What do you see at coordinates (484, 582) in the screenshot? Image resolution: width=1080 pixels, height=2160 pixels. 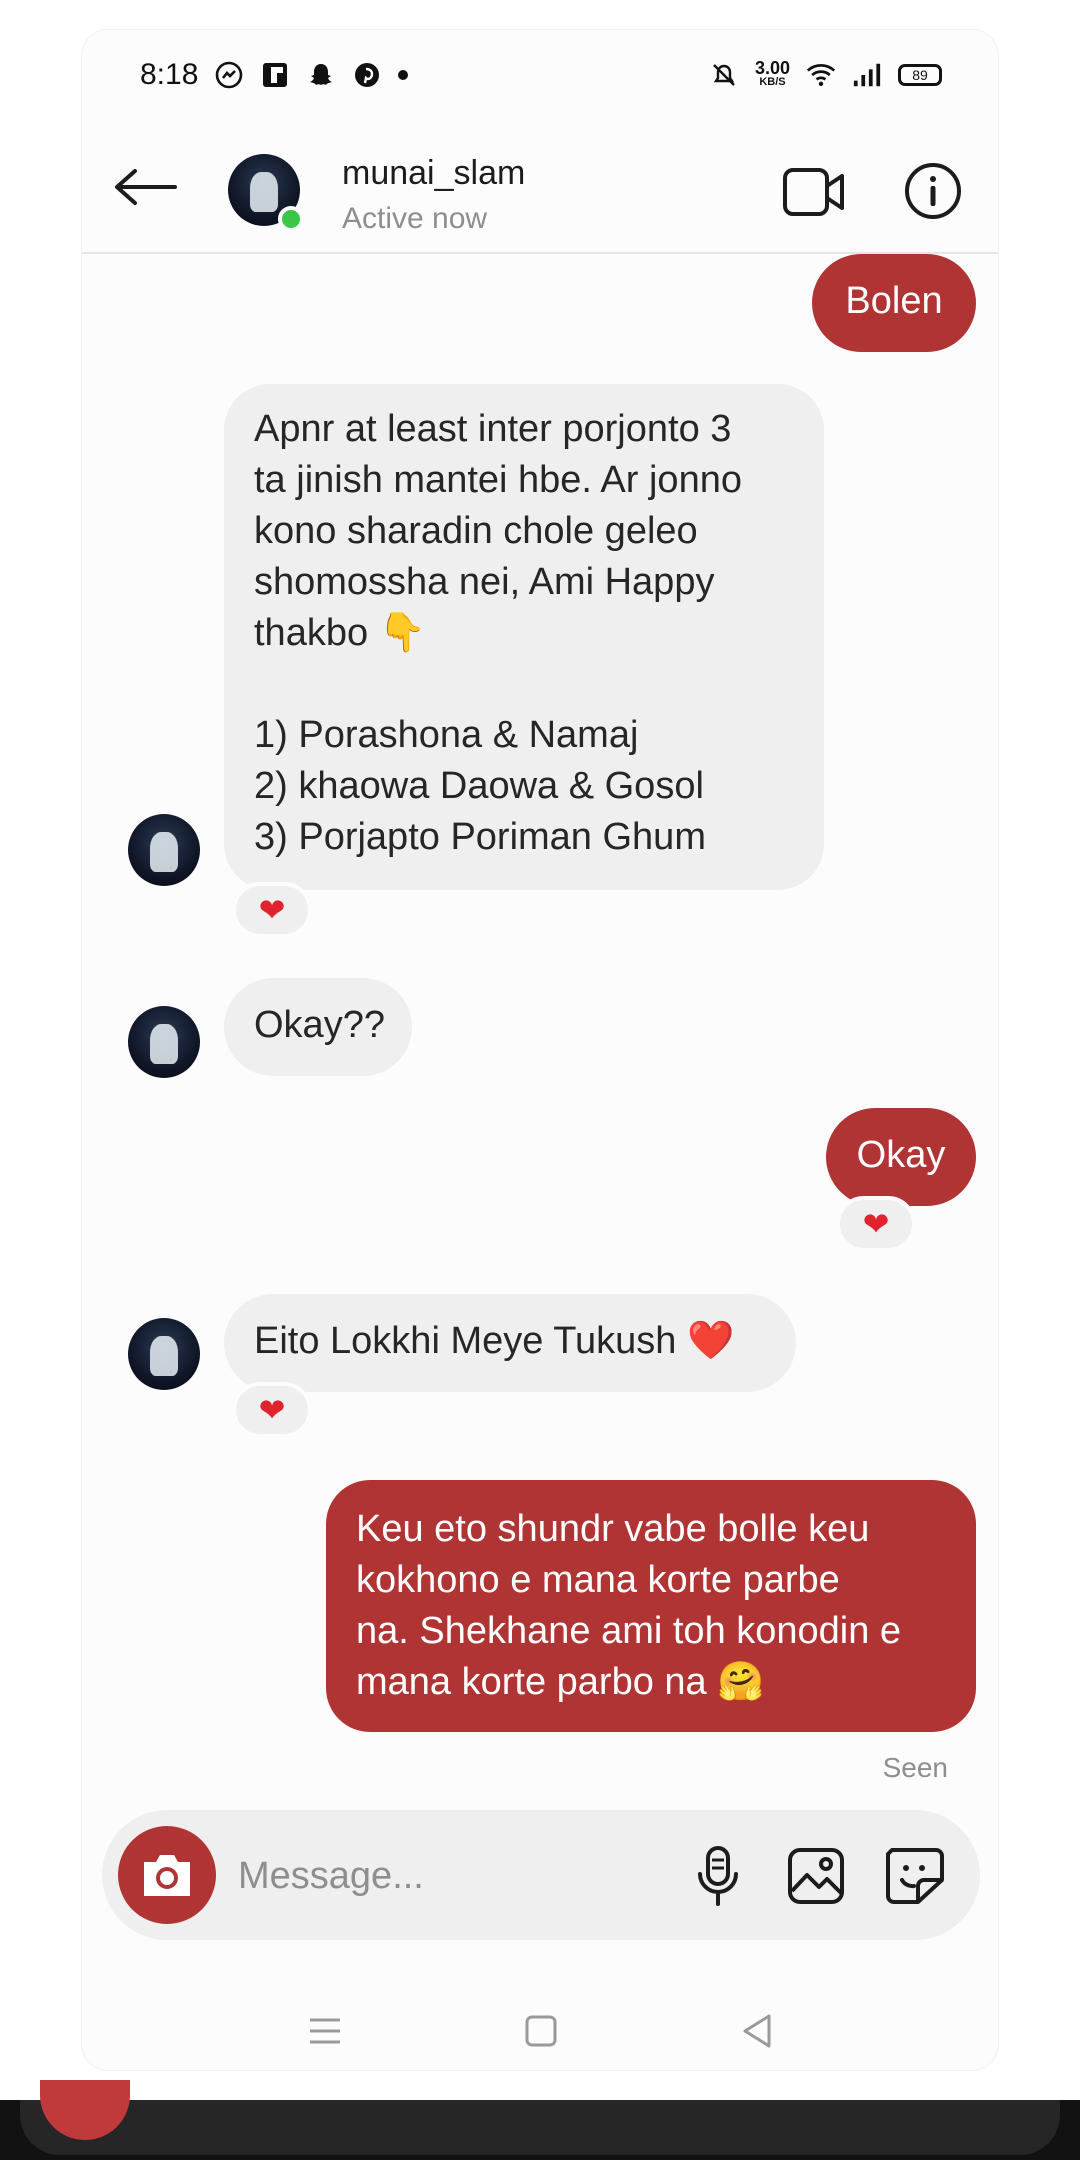 I see `message-line: shomossha nei, Ami Happy` at bounding box center [484, 582].